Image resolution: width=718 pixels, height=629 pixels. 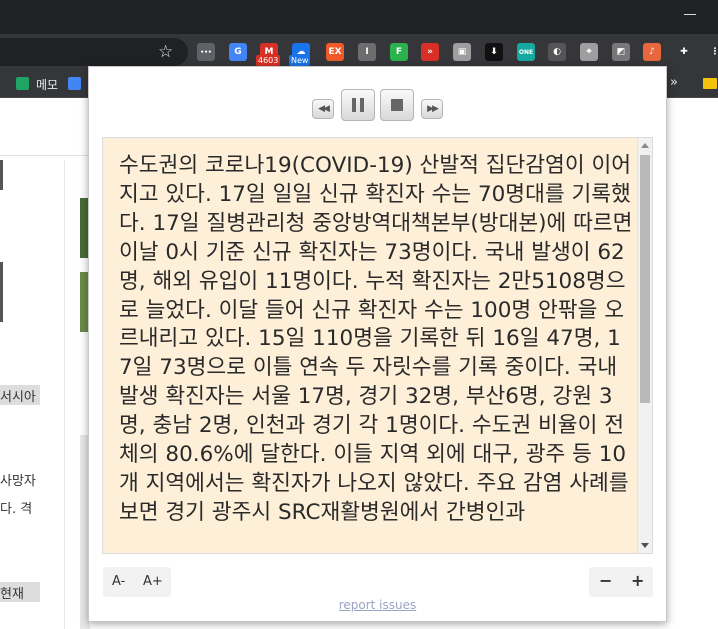 What do you see at coordinates (16, 509) in the screenshot?
I see `page-text-fragment: 다. 격` at bounding box center [16, 509].